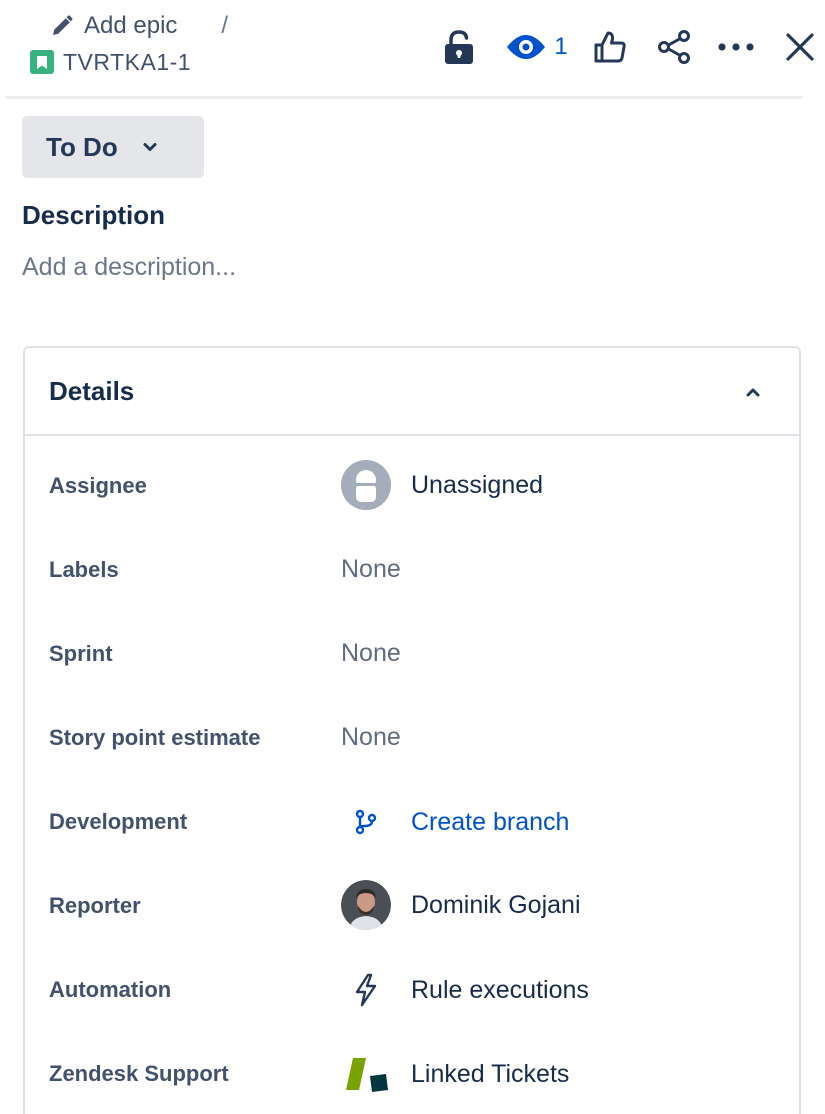 This screenshot has width=825, height=1114. I want to click on assignee-value: Unassigned, so click(442, 485).